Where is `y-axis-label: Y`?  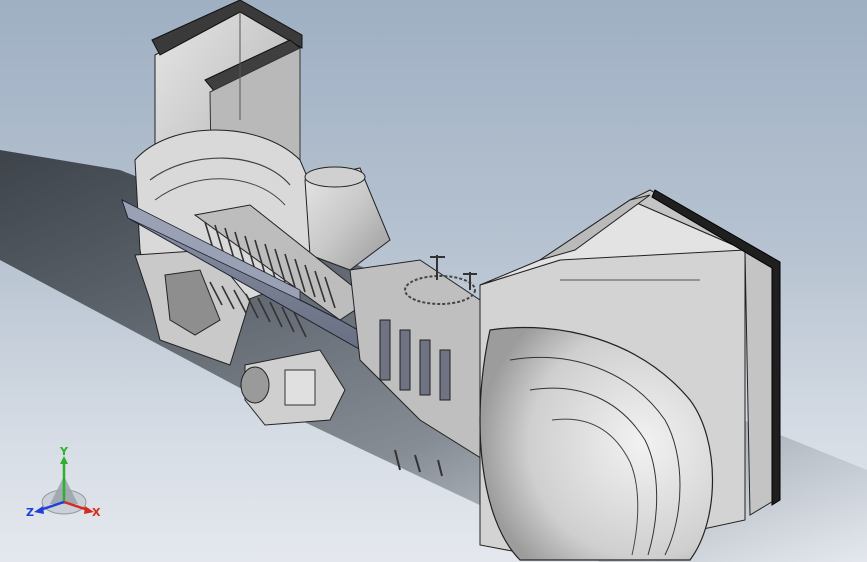 y-axis-label: Y is located at coordinates (64, 452).